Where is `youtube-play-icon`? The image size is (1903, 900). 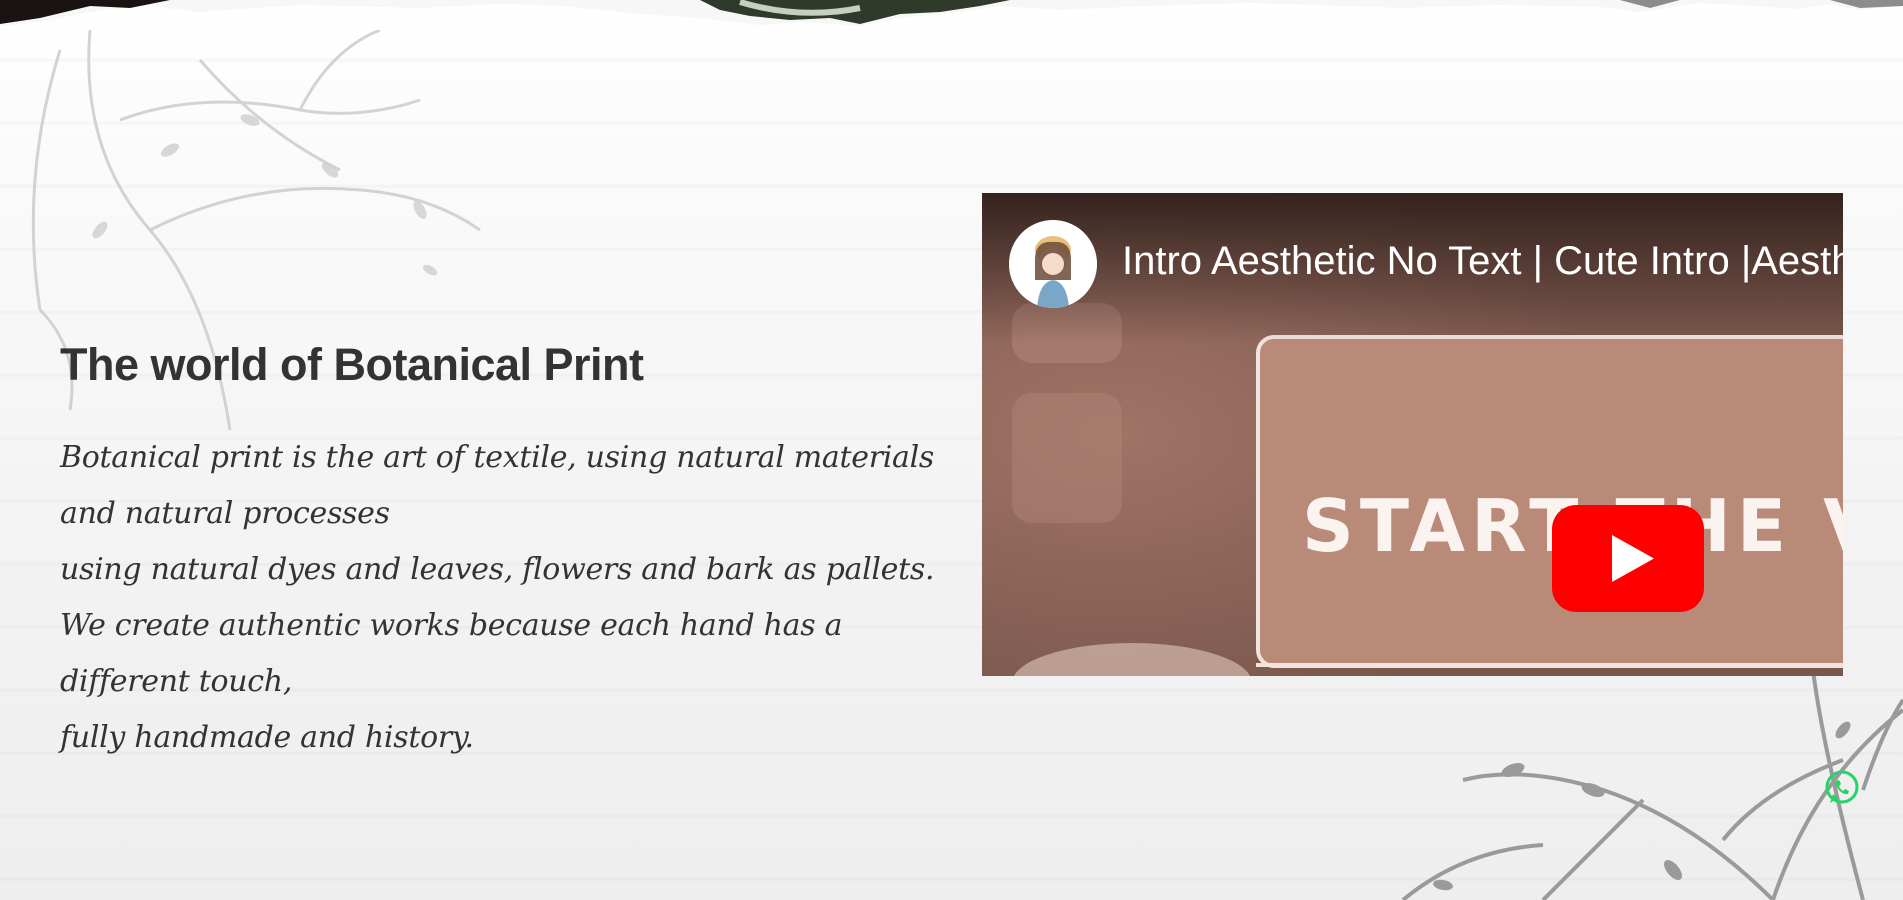 youtube-play-icon is located at coordinates (1628, 558).